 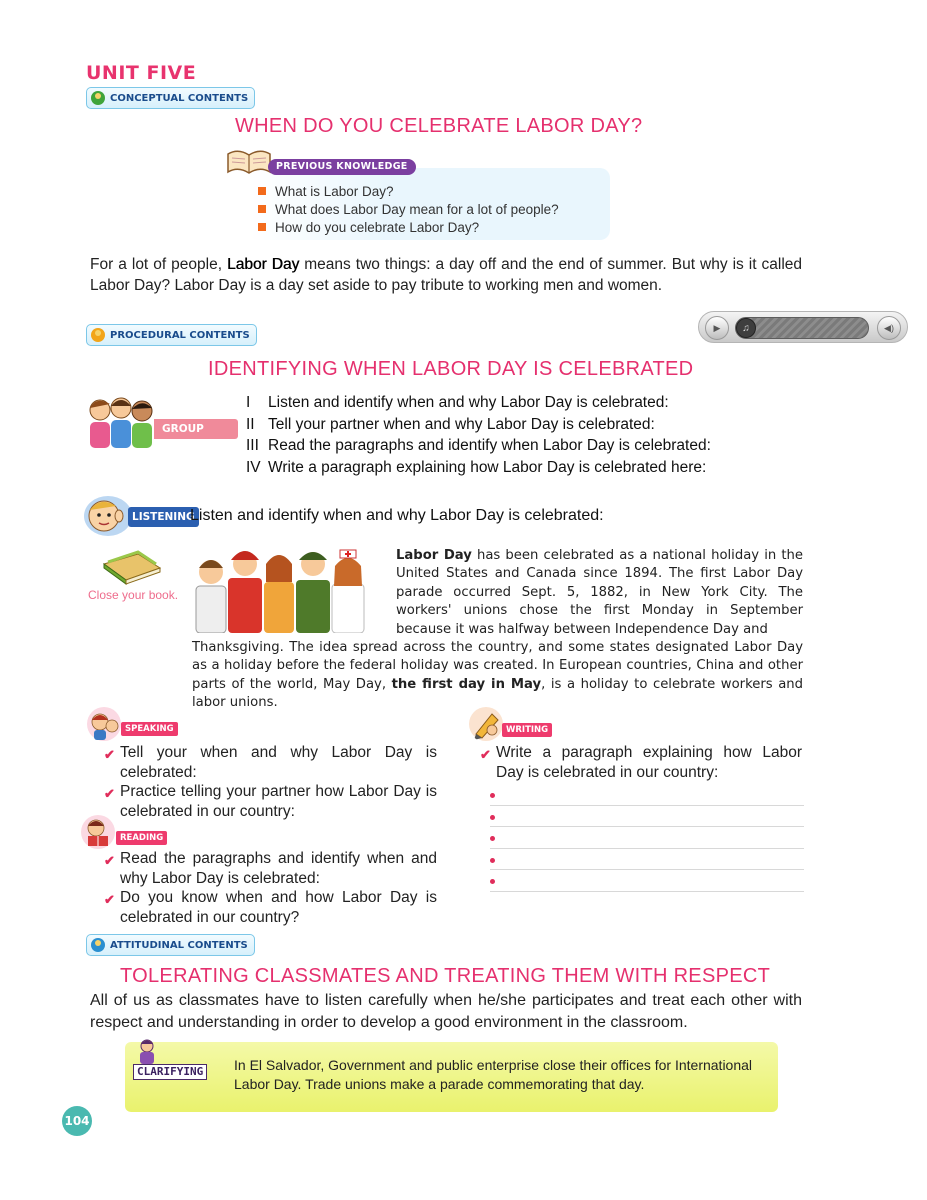 What do you see at coordinates (104, 724) in the screenshot?
I see `speaking-icon` at bounding box center [104, 724].